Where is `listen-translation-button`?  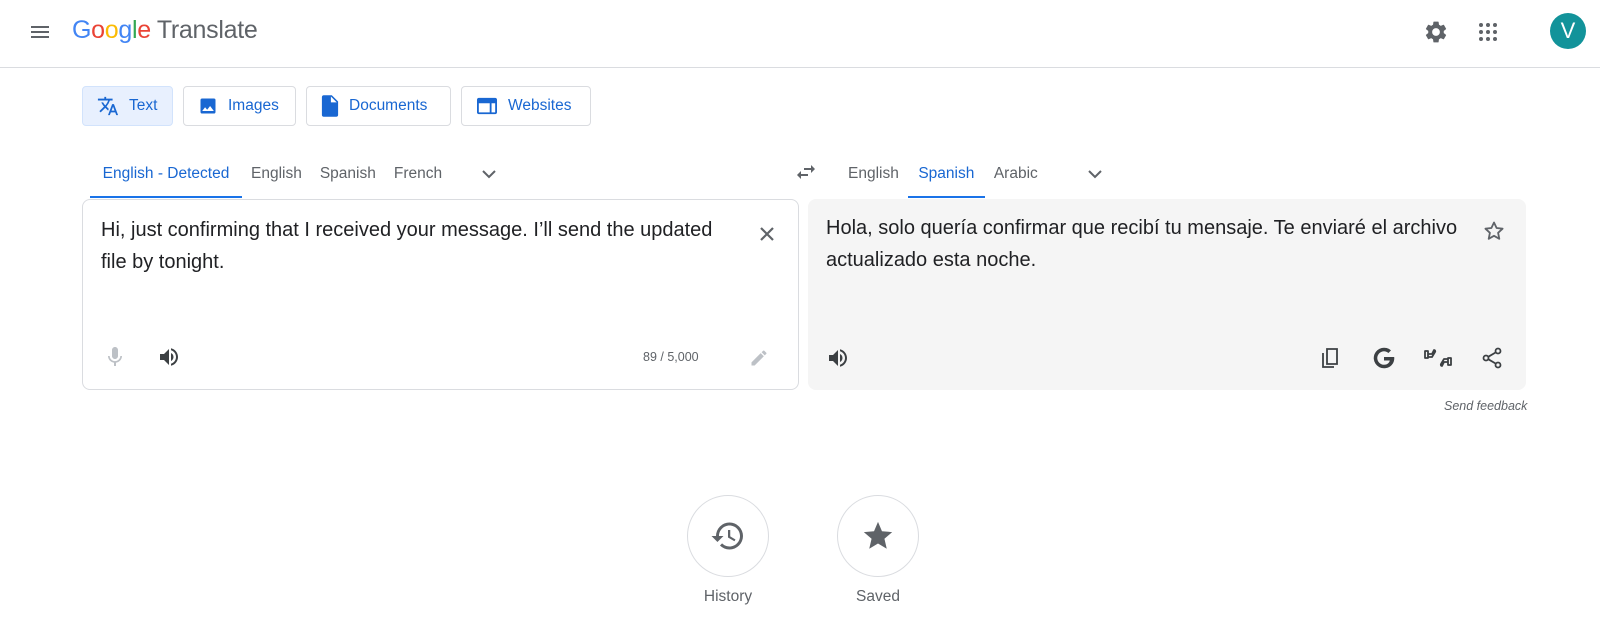
listen-translation-button is located at coordinates (838, 358).